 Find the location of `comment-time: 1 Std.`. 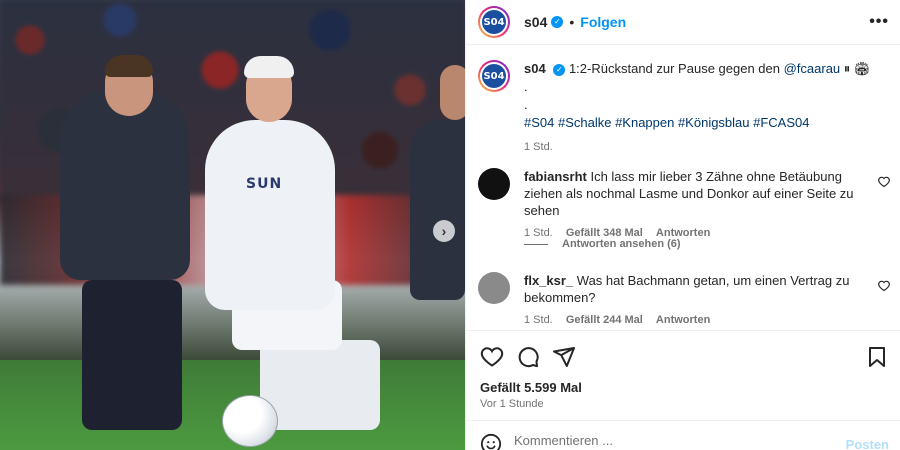

comment-time: 1 Std. is located at coordinates (538, 320).